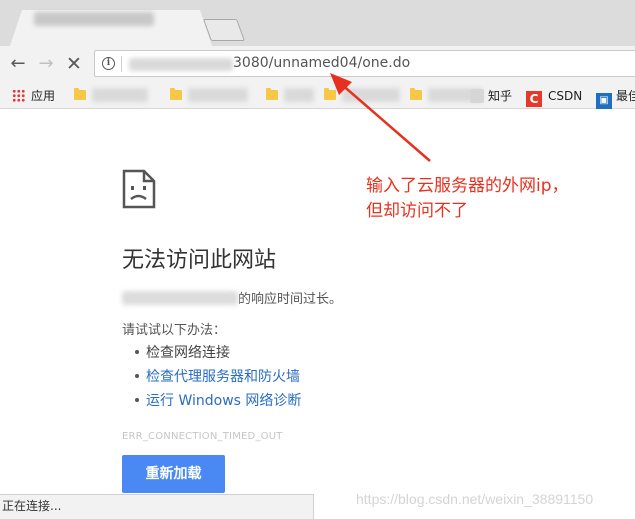  I want to click on annotation-line-1: 输入了云服务器的外网ip，, so click(467, 186).